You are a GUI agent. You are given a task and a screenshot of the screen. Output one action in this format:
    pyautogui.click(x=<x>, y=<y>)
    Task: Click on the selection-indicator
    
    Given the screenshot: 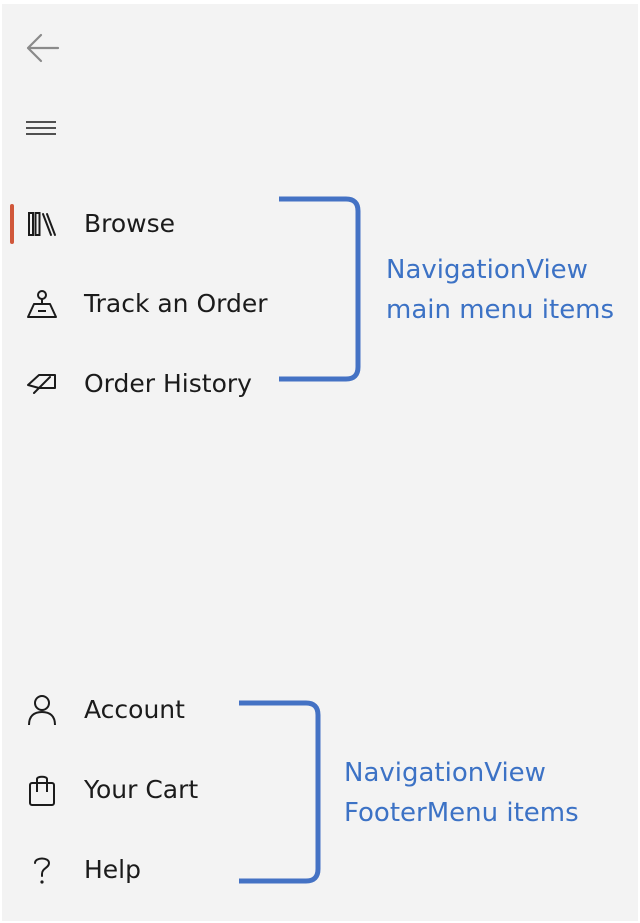 What is the action you would take?
    pyautogui.click(x=12, y=224)
    